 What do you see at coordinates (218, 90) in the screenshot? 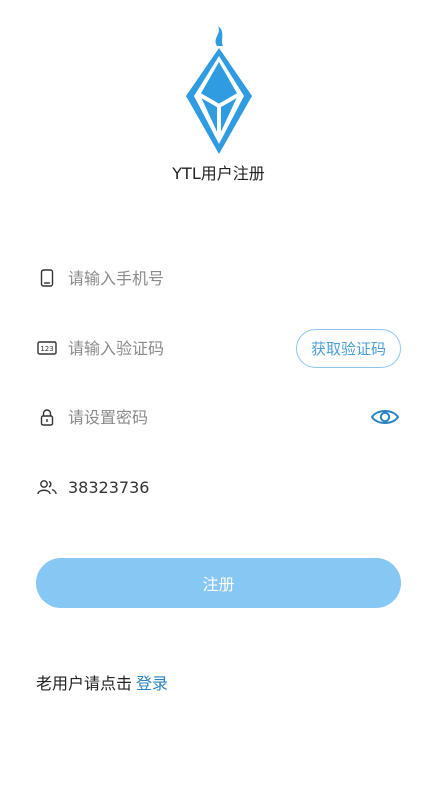
I see `crystal-logo-icon` at bounding box center [218, 90].